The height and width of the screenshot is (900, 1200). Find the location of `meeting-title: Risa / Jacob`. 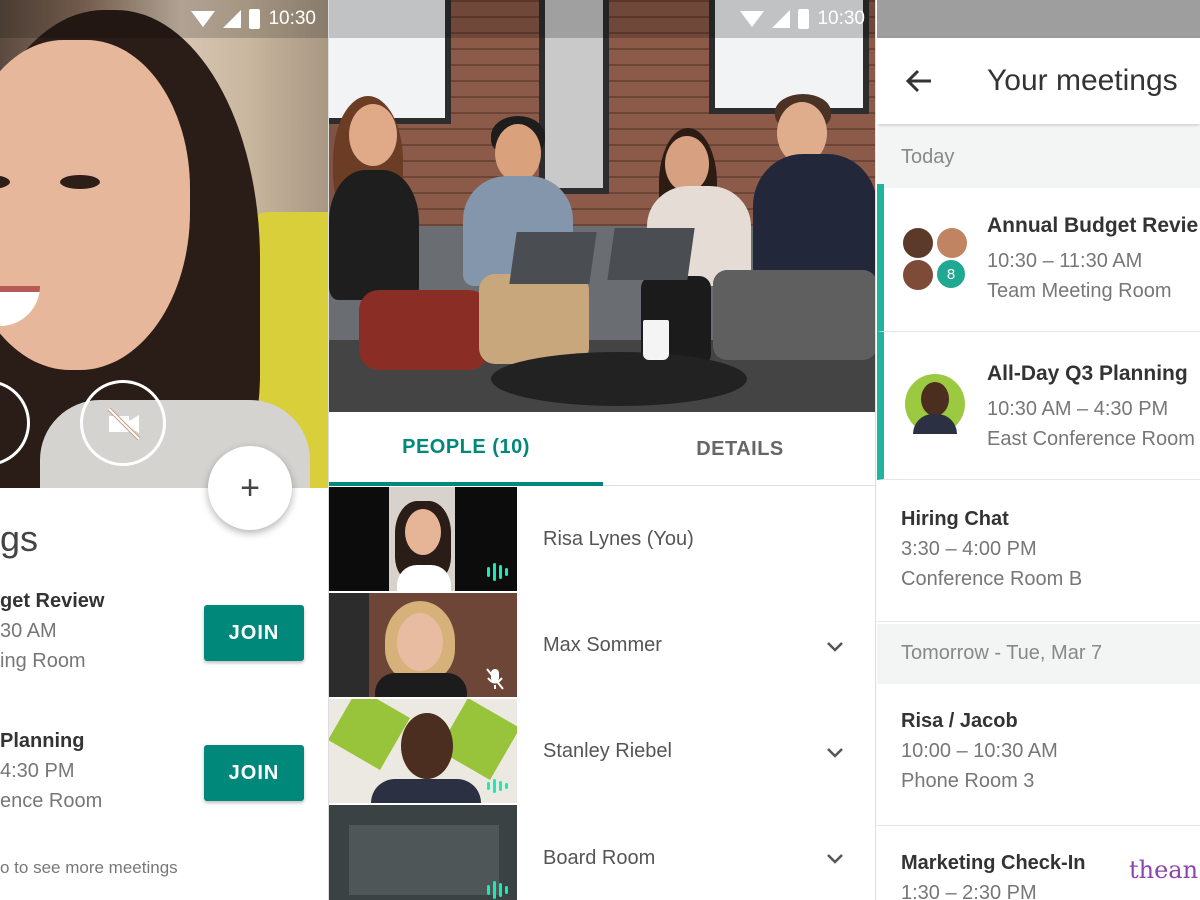

meeting-title: Risa / Jacob is located at coordinates (959, 721).